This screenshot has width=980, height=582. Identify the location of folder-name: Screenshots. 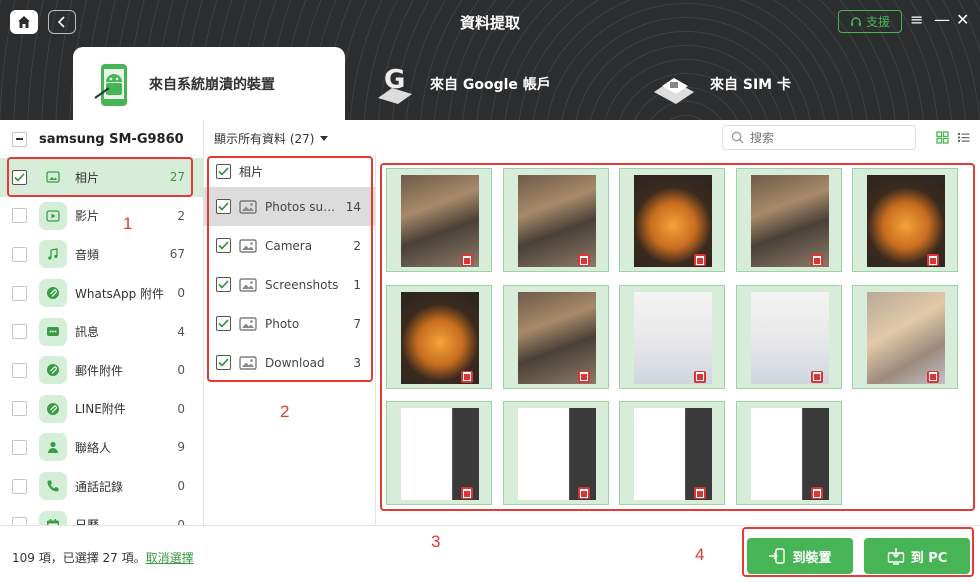
(302, 284).